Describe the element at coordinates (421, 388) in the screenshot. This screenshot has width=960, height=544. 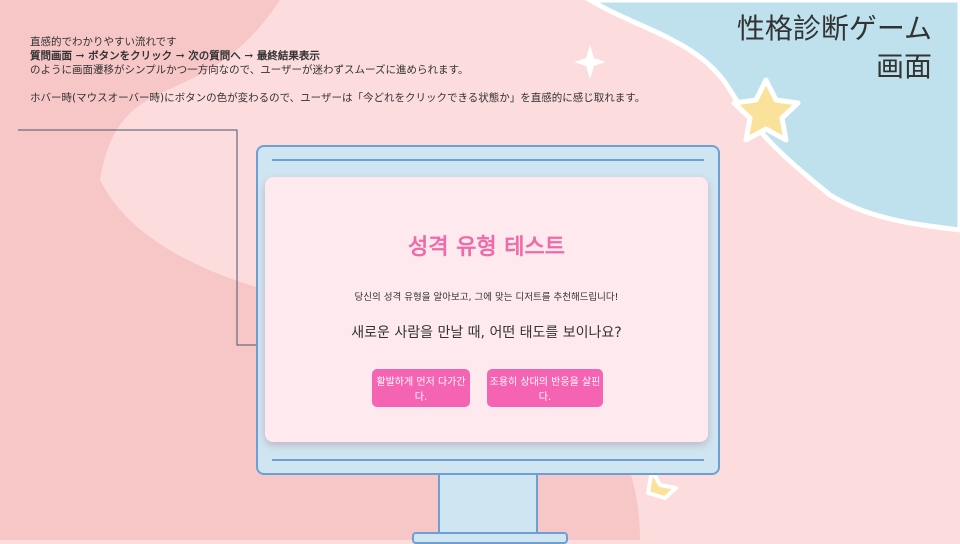
I see `answer-button-active: 활발하게 먼저 다가간다.` at that location.